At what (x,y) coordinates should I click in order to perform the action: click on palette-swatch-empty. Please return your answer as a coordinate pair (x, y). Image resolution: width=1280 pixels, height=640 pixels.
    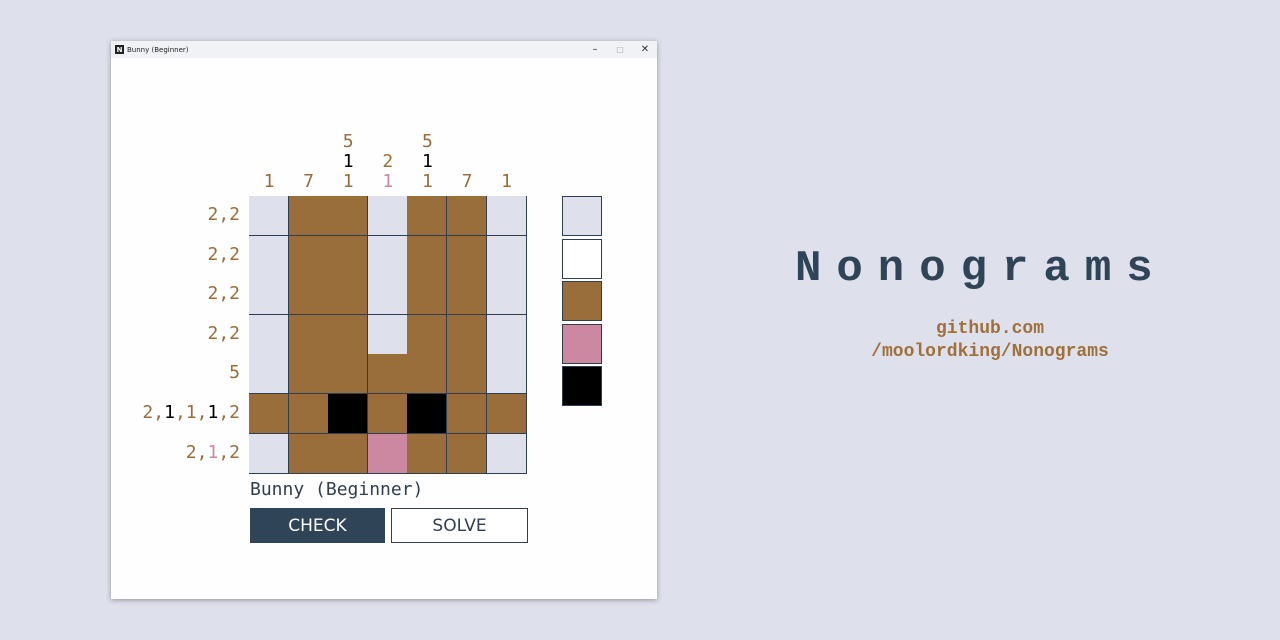
    Looking at the image, I should click on (582, 216).